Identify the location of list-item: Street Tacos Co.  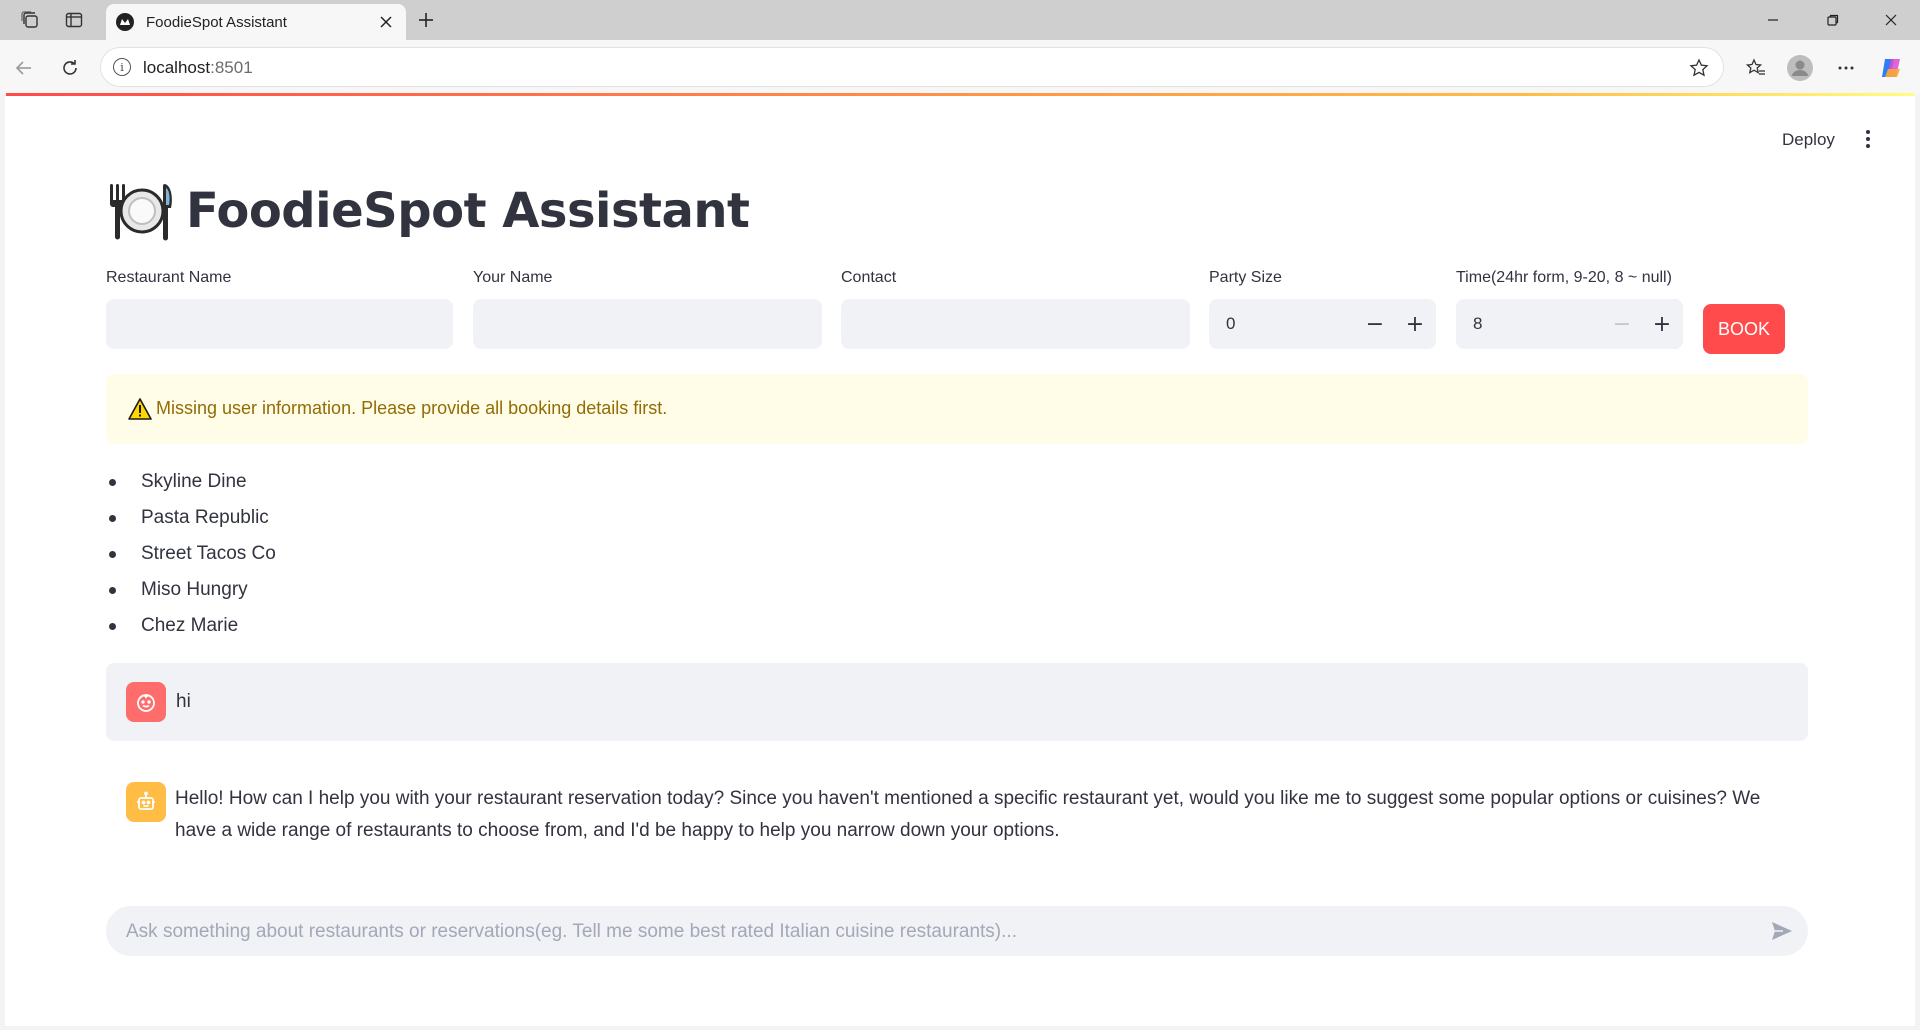
(192, 560).